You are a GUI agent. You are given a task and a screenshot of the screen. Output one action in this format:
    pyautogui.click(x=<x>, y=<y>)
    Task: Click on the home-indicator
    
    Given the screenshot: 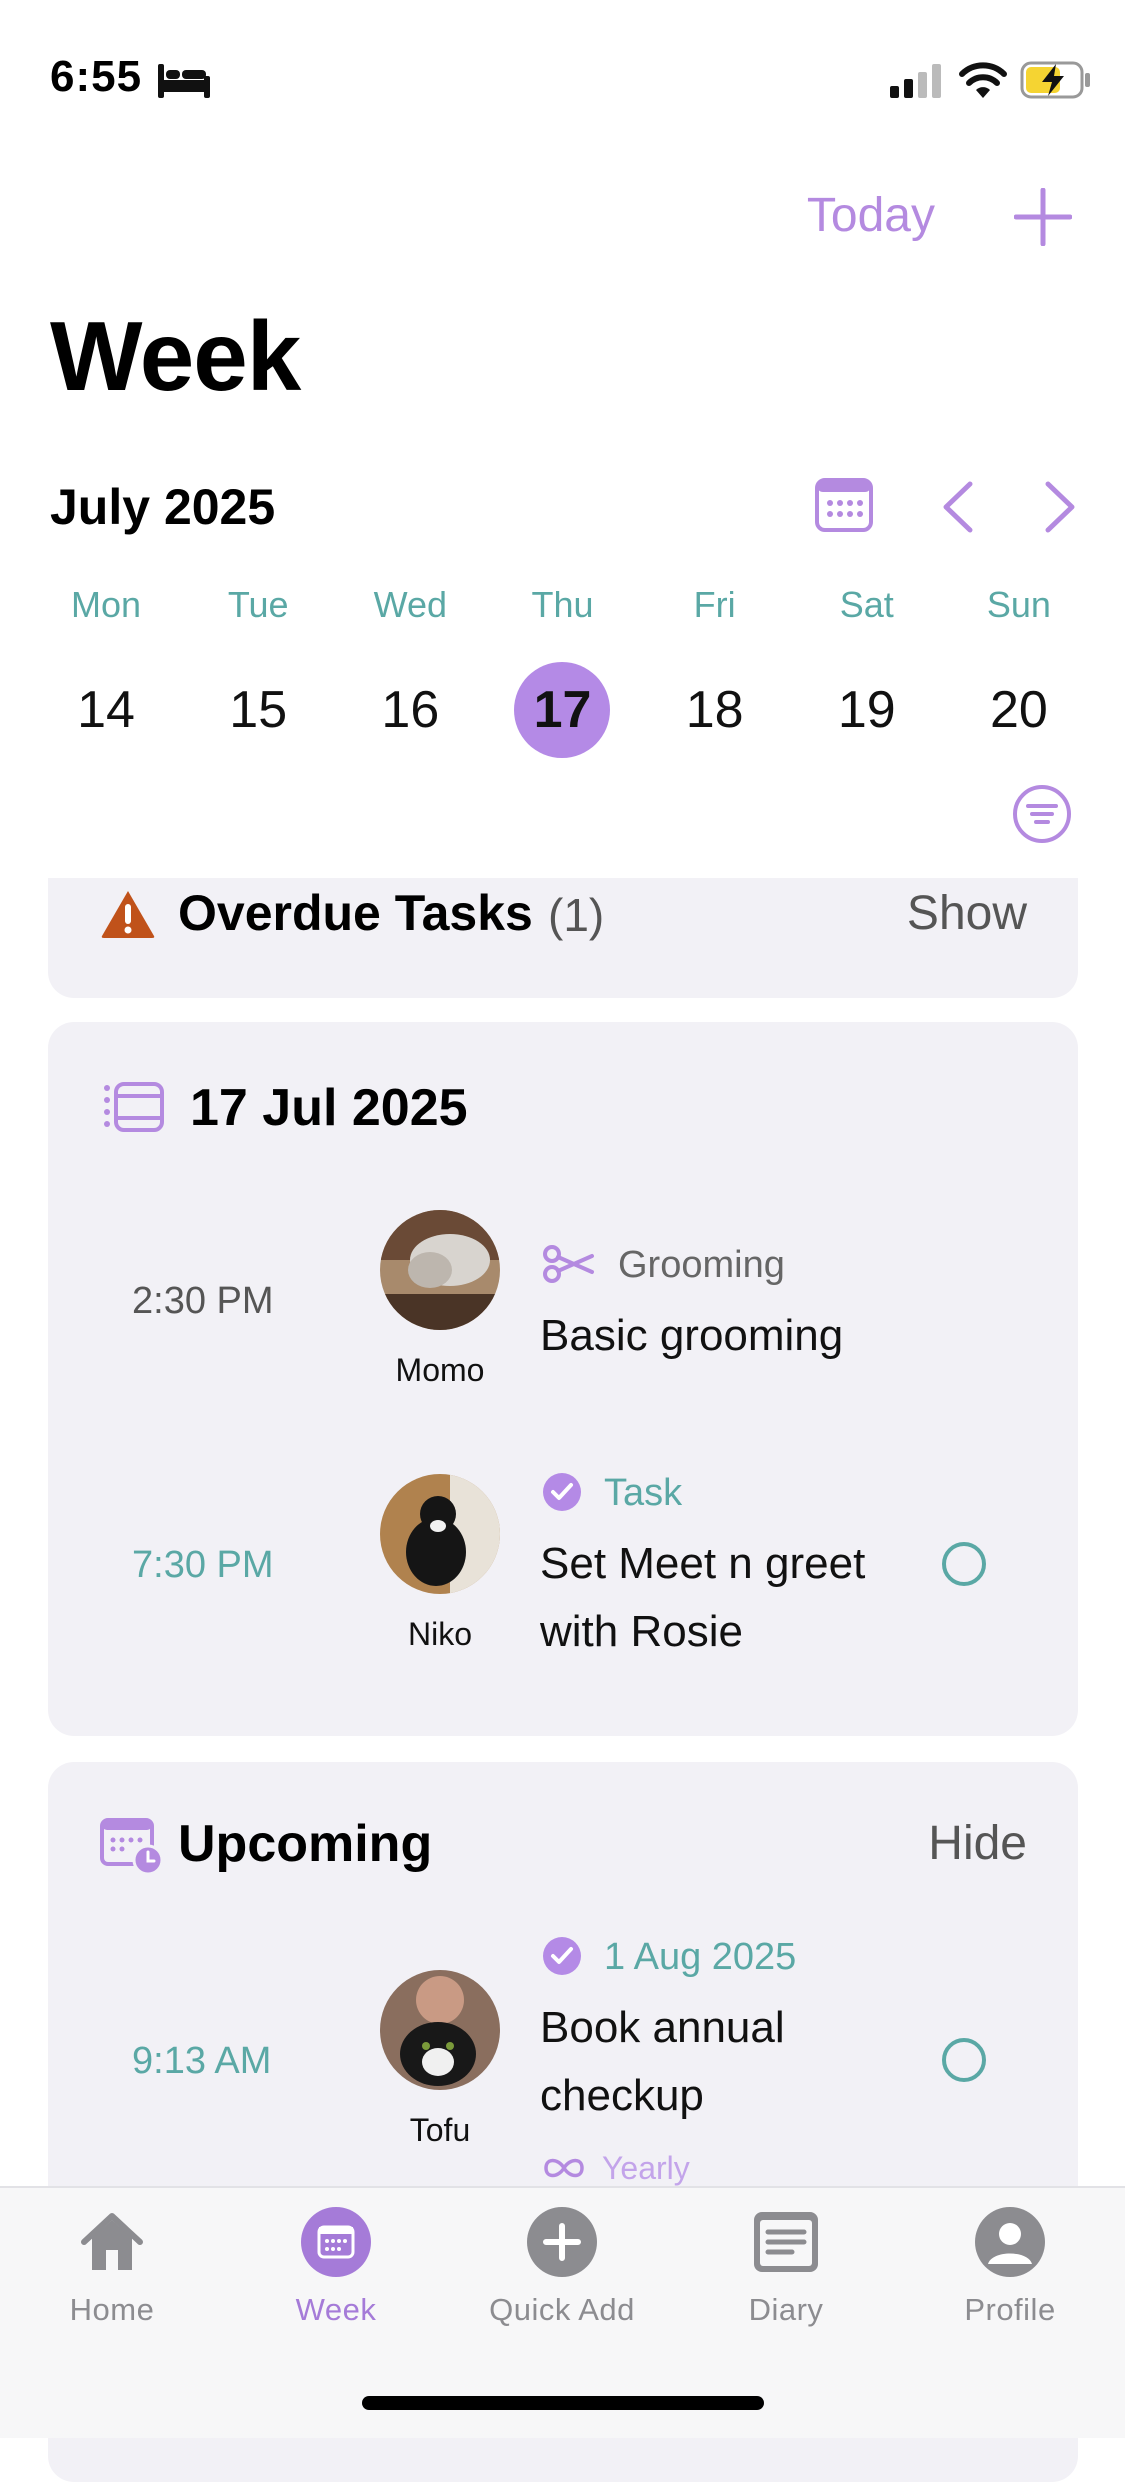 What is the action you would take?
    pyautogui.click(x=563, y=2403)
    